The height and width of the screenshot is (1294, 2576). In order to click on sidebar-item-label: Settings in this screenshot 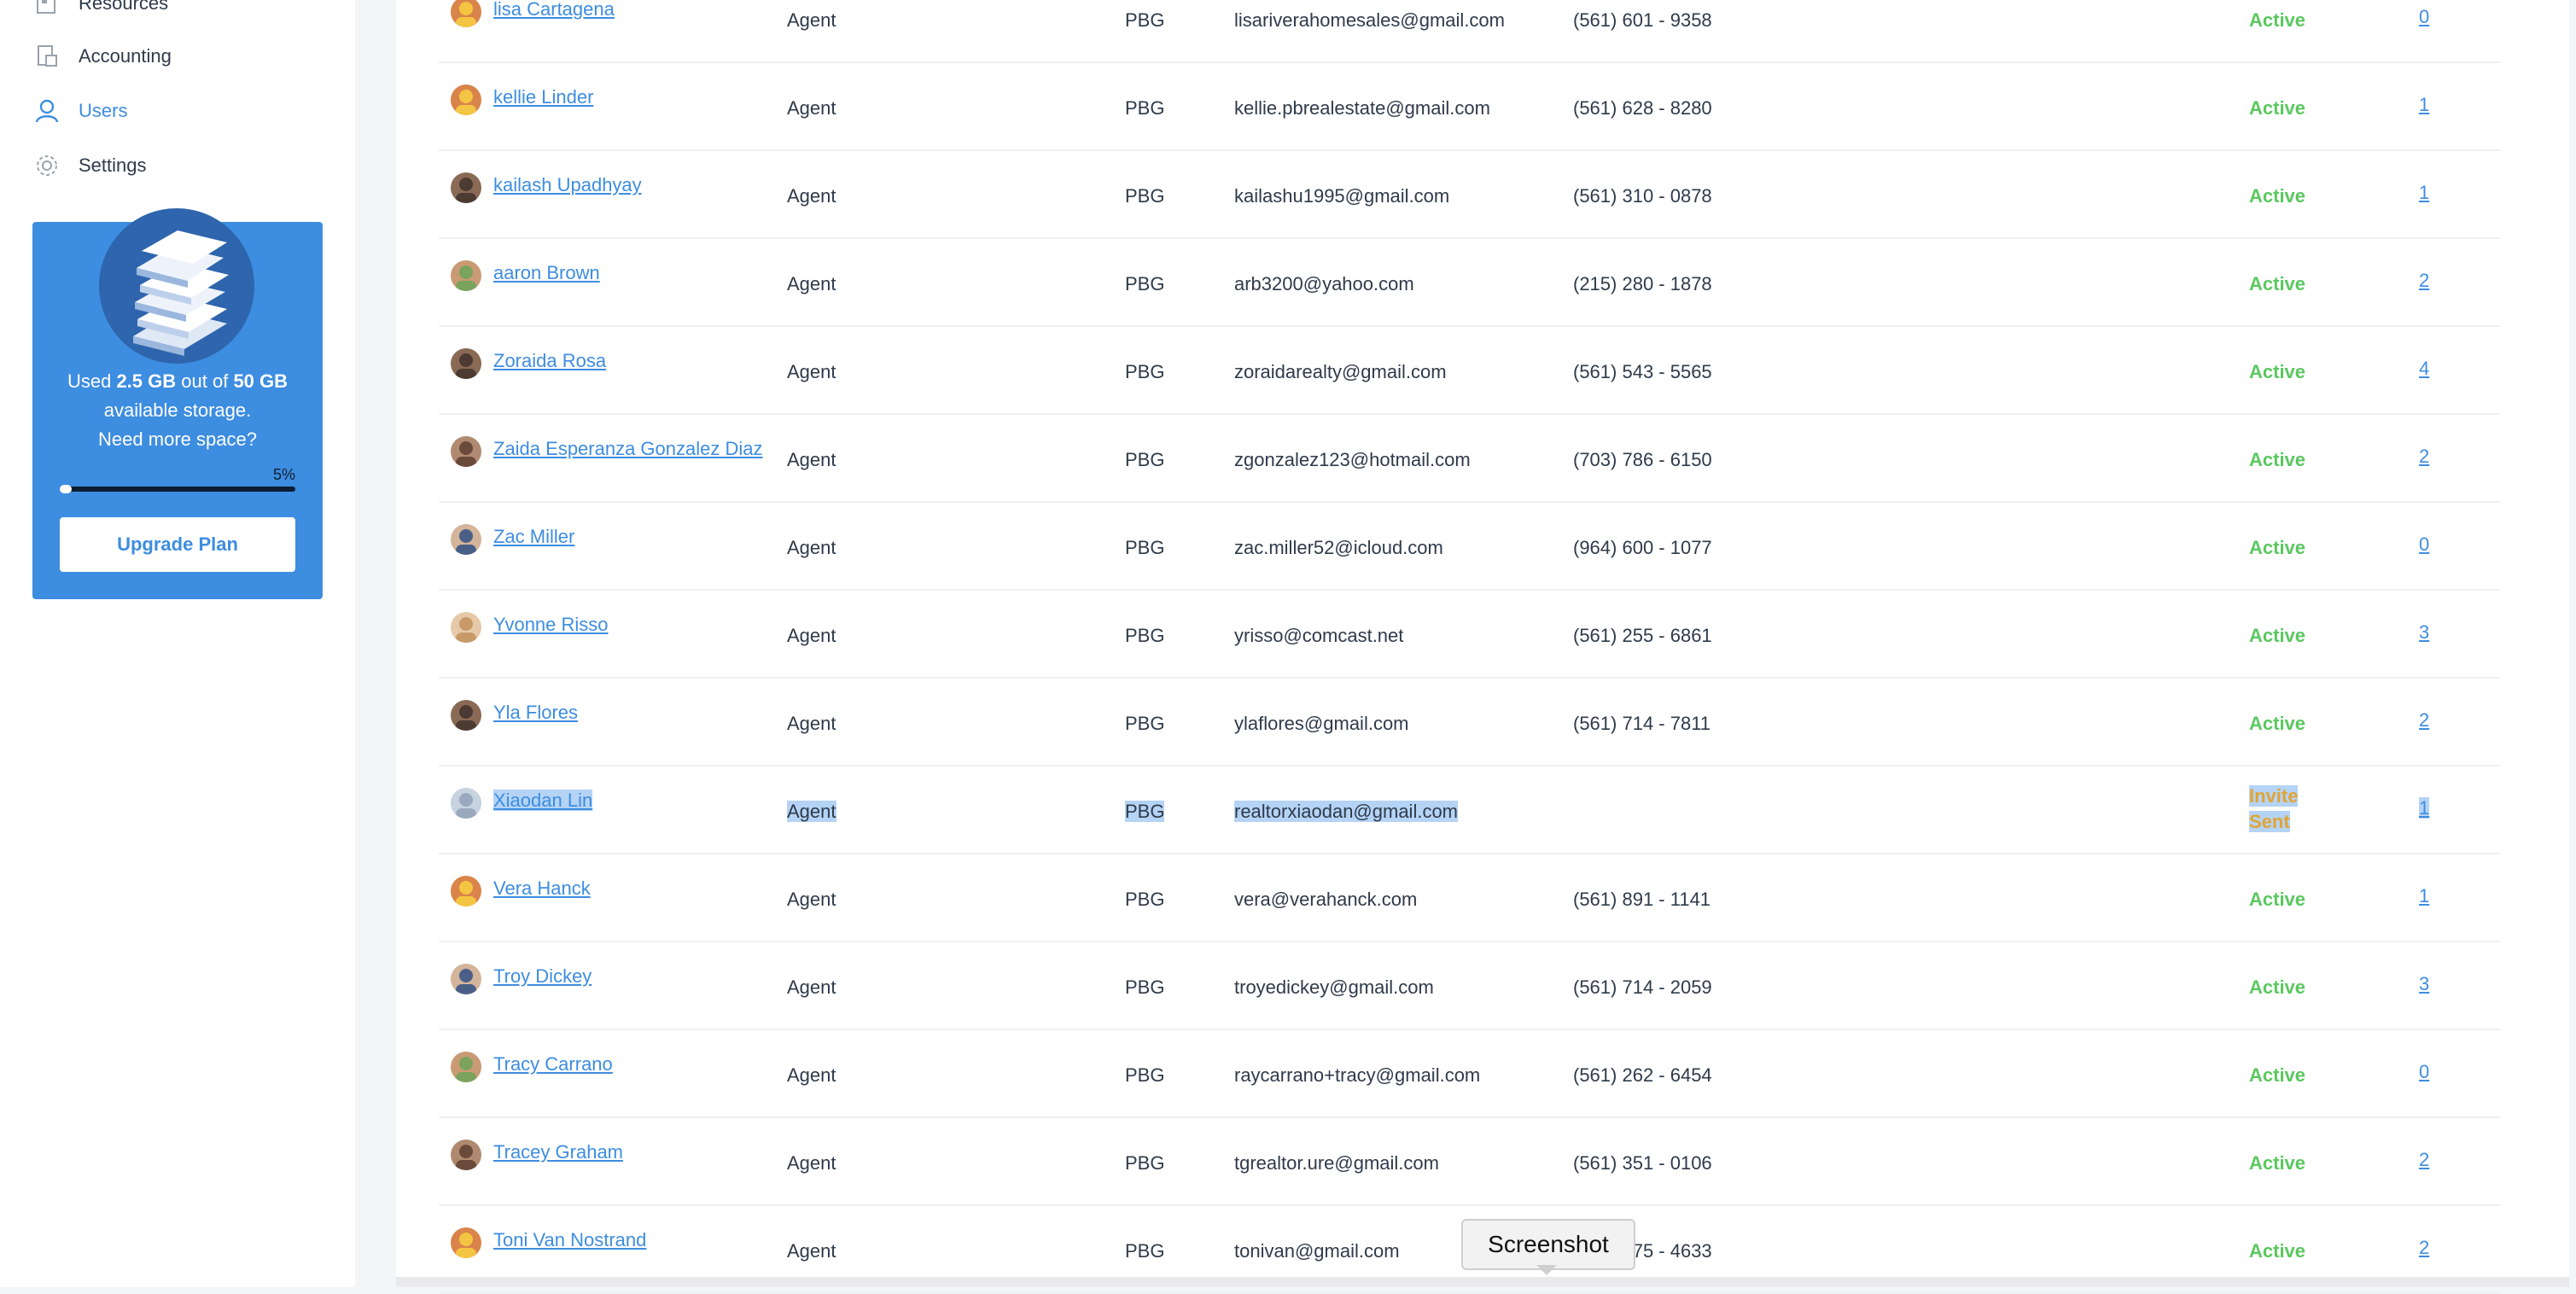, I will do `click(113, 165)`.